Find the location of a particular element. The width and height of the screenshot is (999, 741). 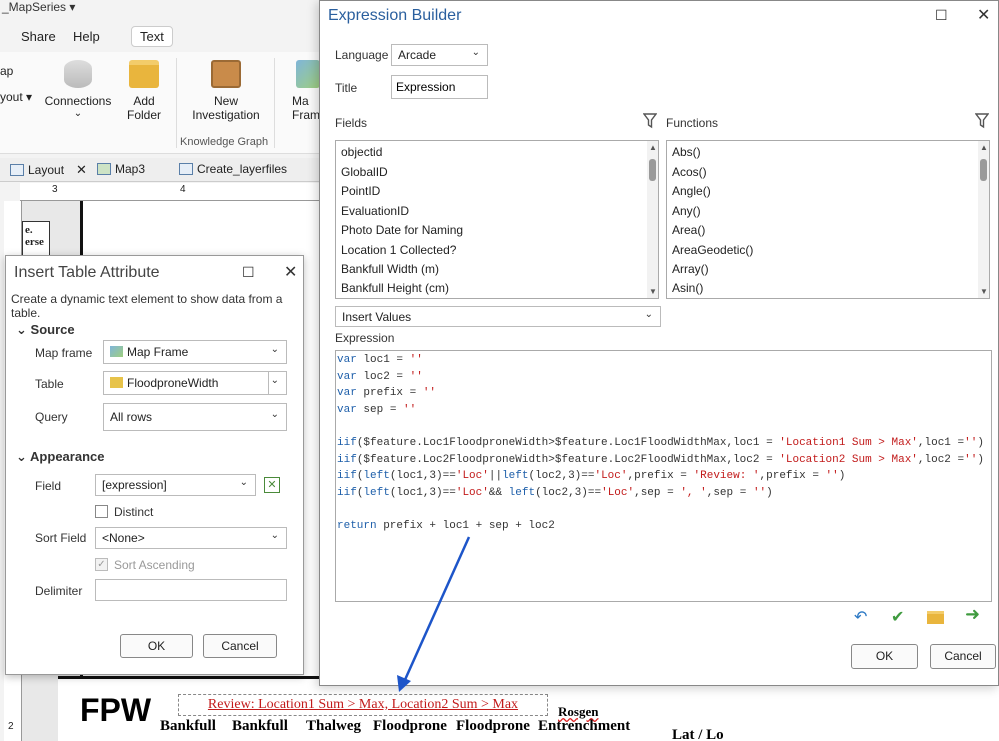

annotation-arrow is located at coordinates (434, 614).